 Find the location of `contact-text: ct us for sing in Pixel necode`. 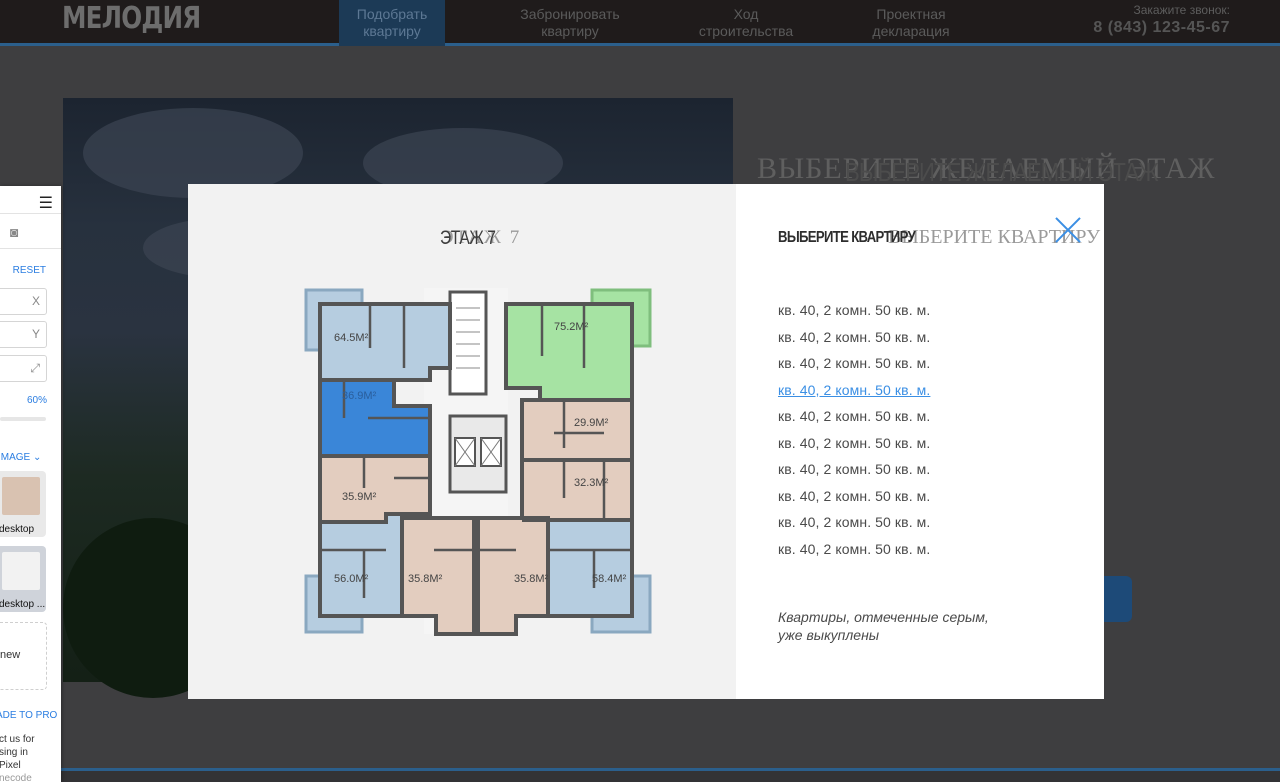

contact-text: ct us for sing in Pixel necode is located at coordinates (17, 757).